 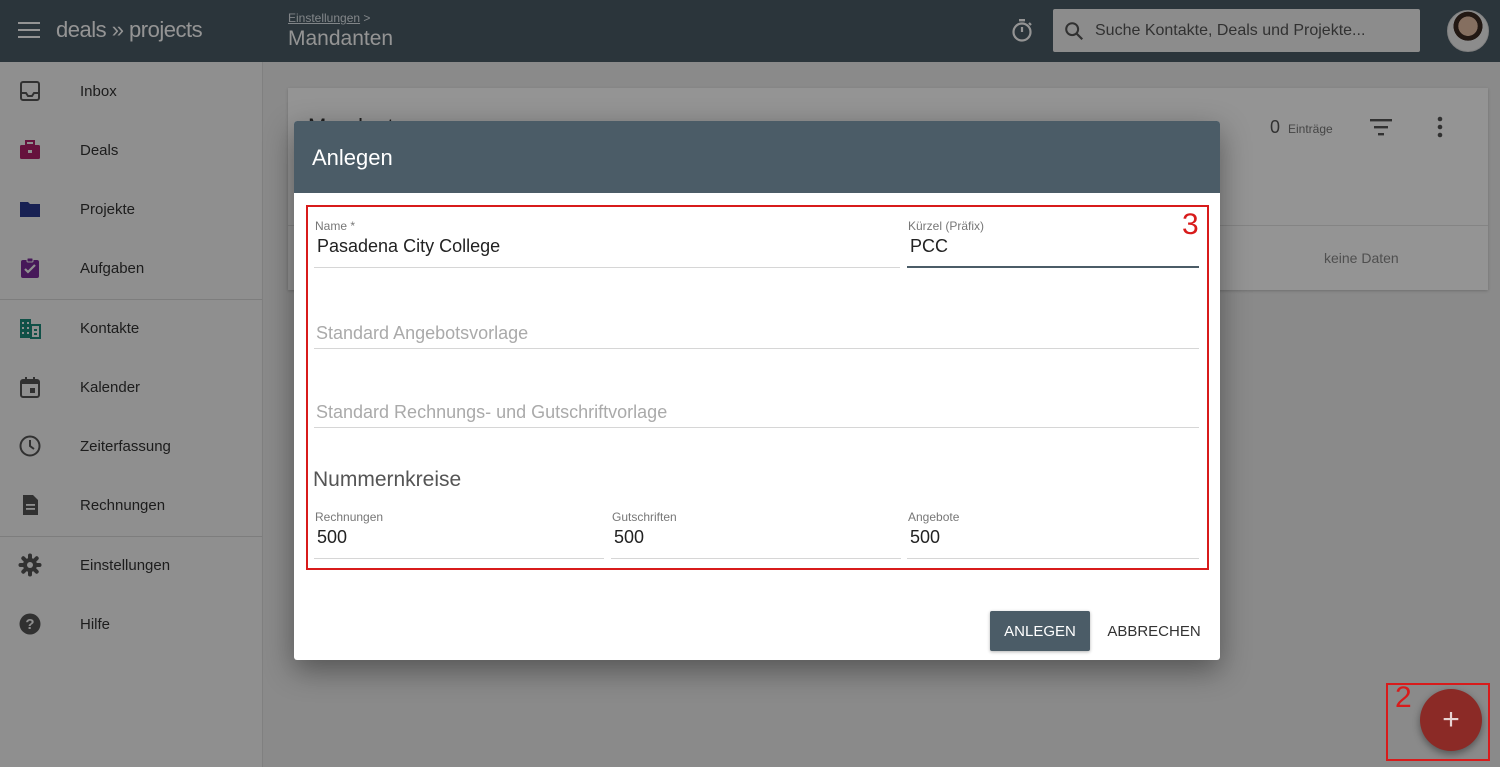 What do you see at coordinates (756, 534) in the screenshot?
I see `credits-number-field: Gutschriften 500` at bounding box center [756, 534].